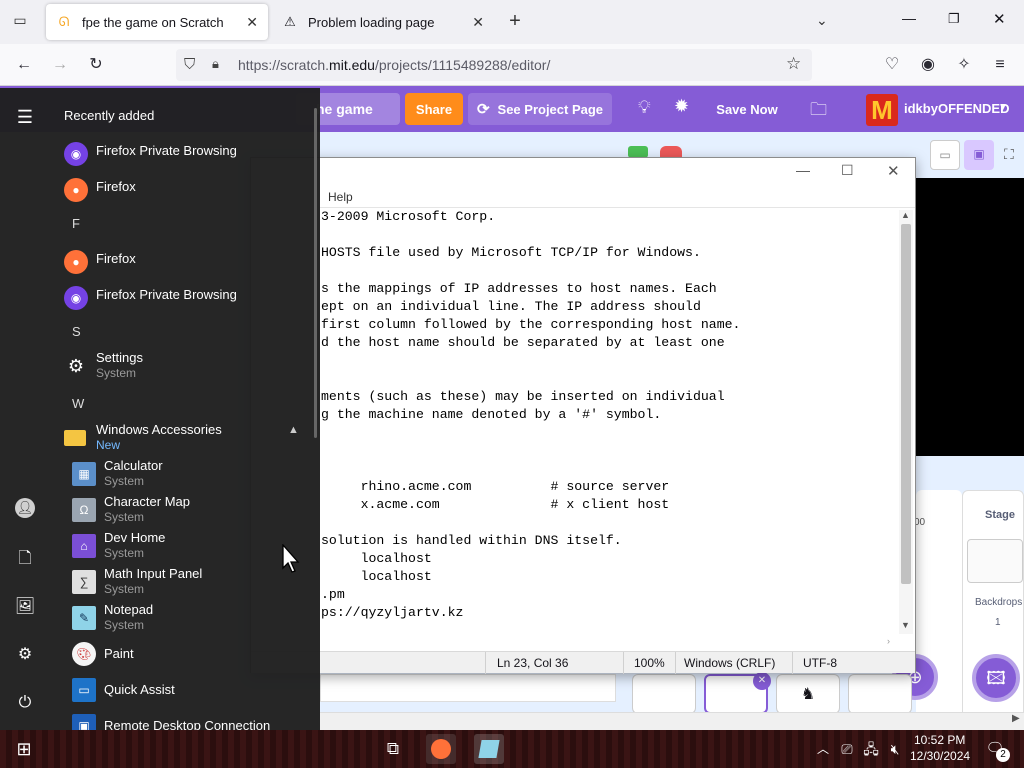 The image size is (1024, 769). Describe the element at coordinates (376, 576) in the screenshot. I see `text-line: localhost` at that location.